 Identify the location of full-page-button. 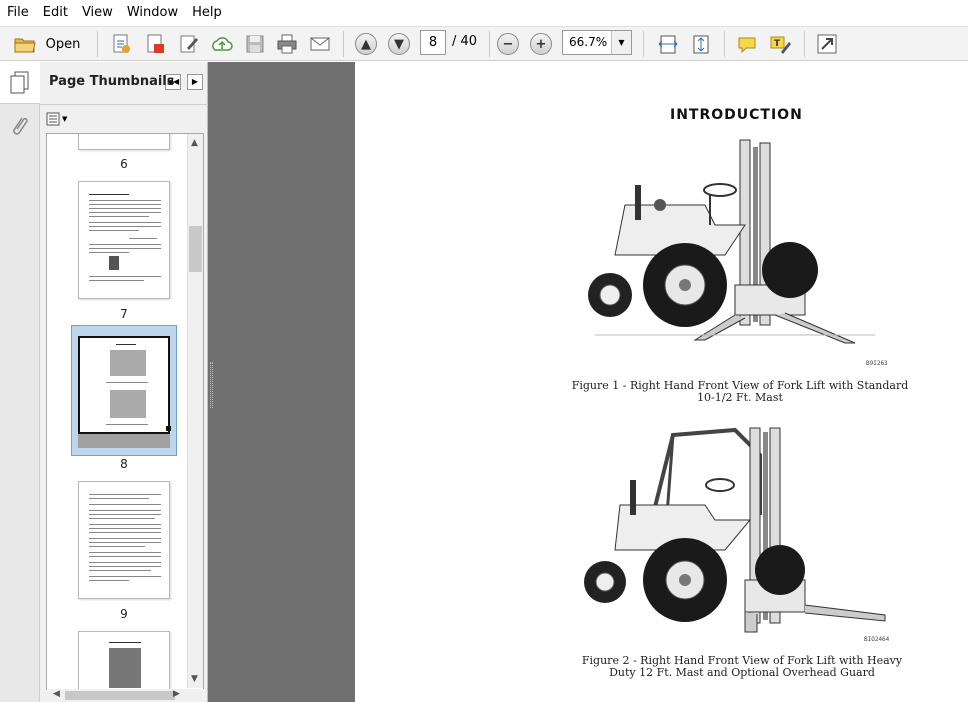
(701, 44).